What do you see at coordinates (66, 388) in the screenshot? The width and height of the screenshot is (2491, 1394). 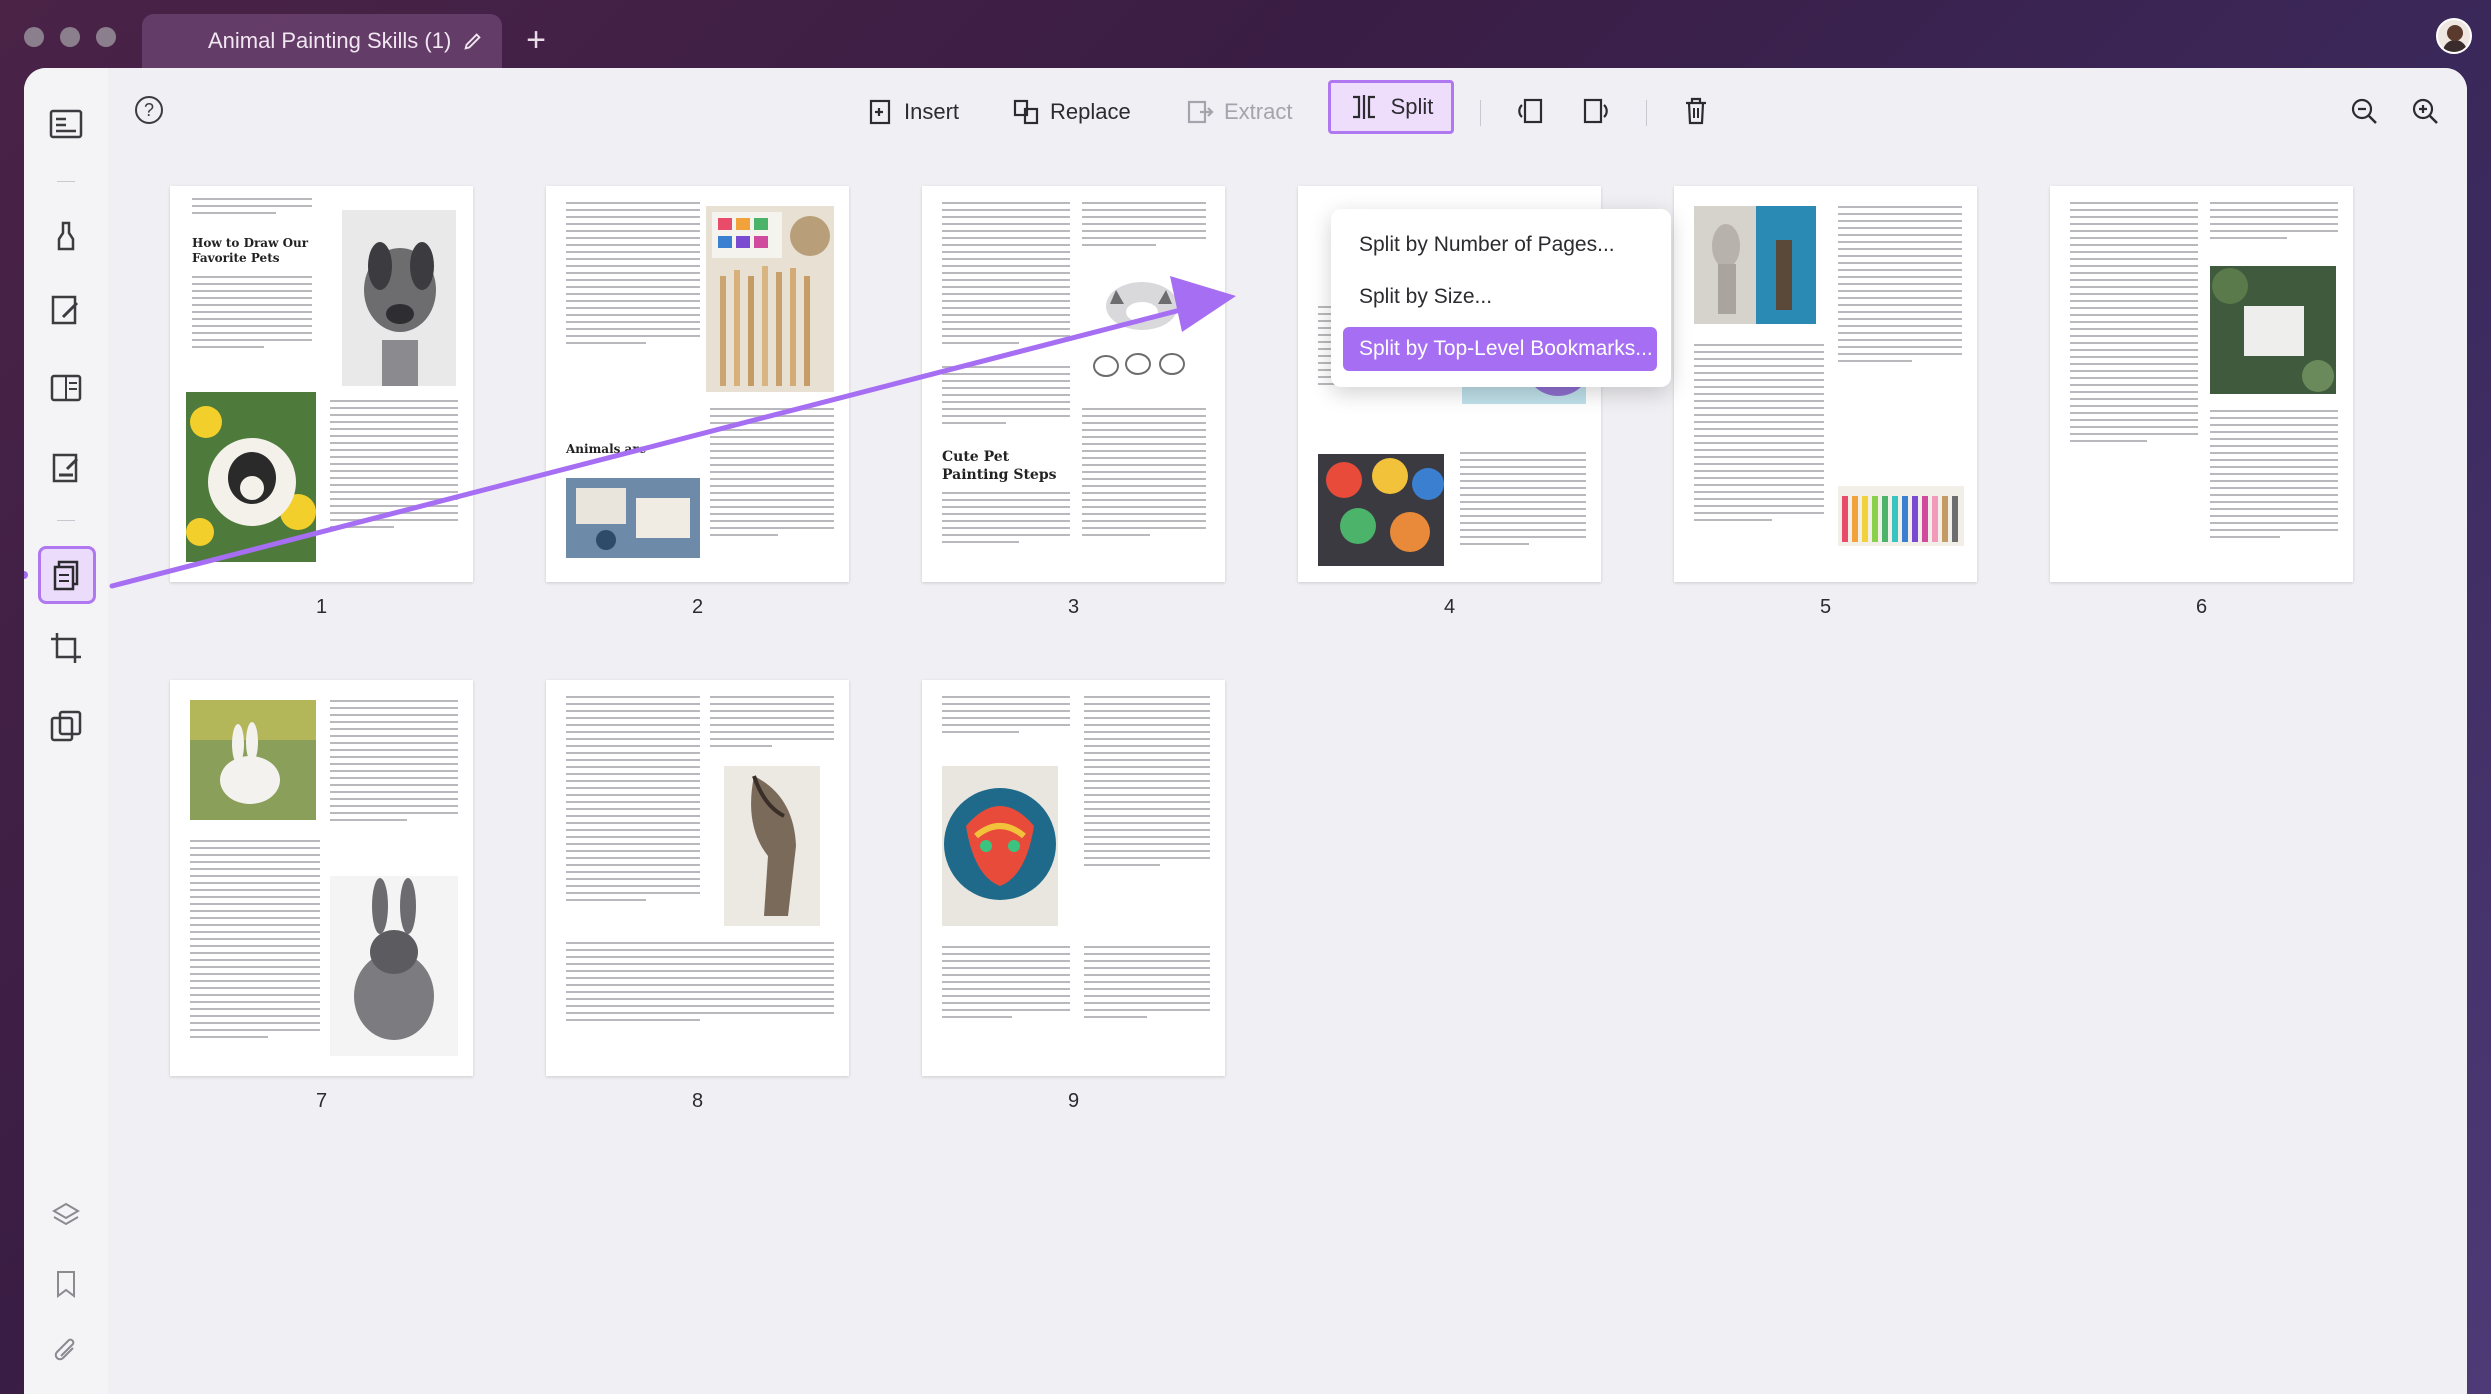 I see `form-icon` at bounding box center [66, 388].